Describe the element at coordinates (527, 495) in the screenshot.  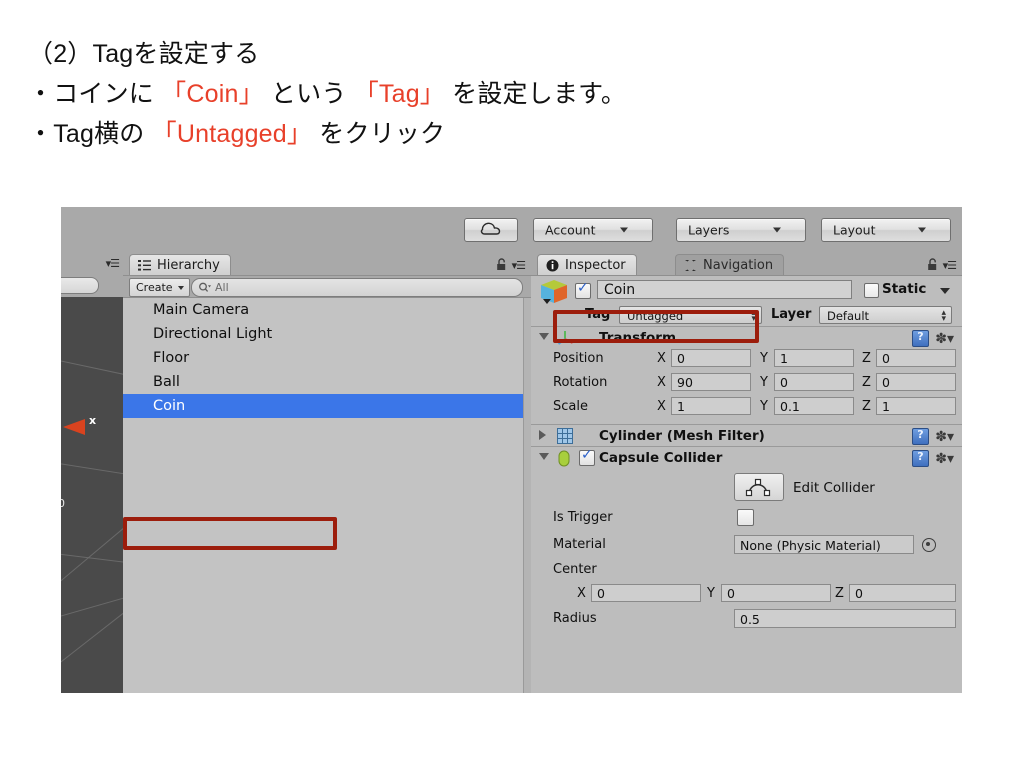
I see `hierarchy-scrollbar` at that location.